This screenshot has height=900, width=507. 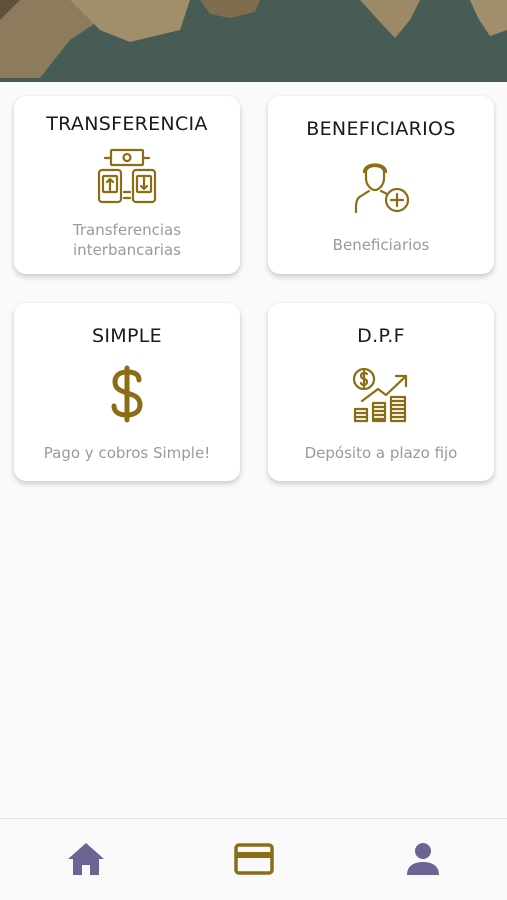 I want to click on bottom-navigation, so click(x=253, y=859).